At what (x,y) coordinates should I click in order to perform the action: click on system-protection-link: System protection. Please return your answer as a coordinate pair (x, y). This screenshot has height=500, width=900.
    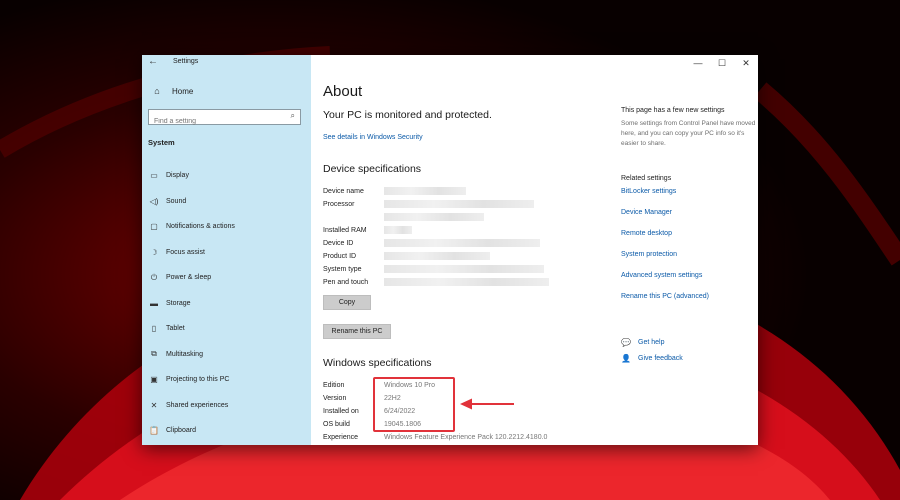
    Looking at the image, I should click on (688, 258).